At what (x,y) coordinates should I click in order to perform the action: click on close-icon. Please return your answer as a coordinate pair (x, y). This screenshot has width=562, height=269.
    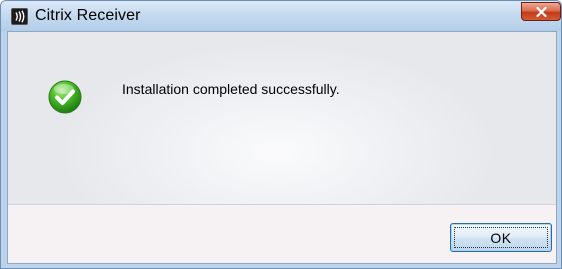
    Looking at the image, I should click on (541, 12).